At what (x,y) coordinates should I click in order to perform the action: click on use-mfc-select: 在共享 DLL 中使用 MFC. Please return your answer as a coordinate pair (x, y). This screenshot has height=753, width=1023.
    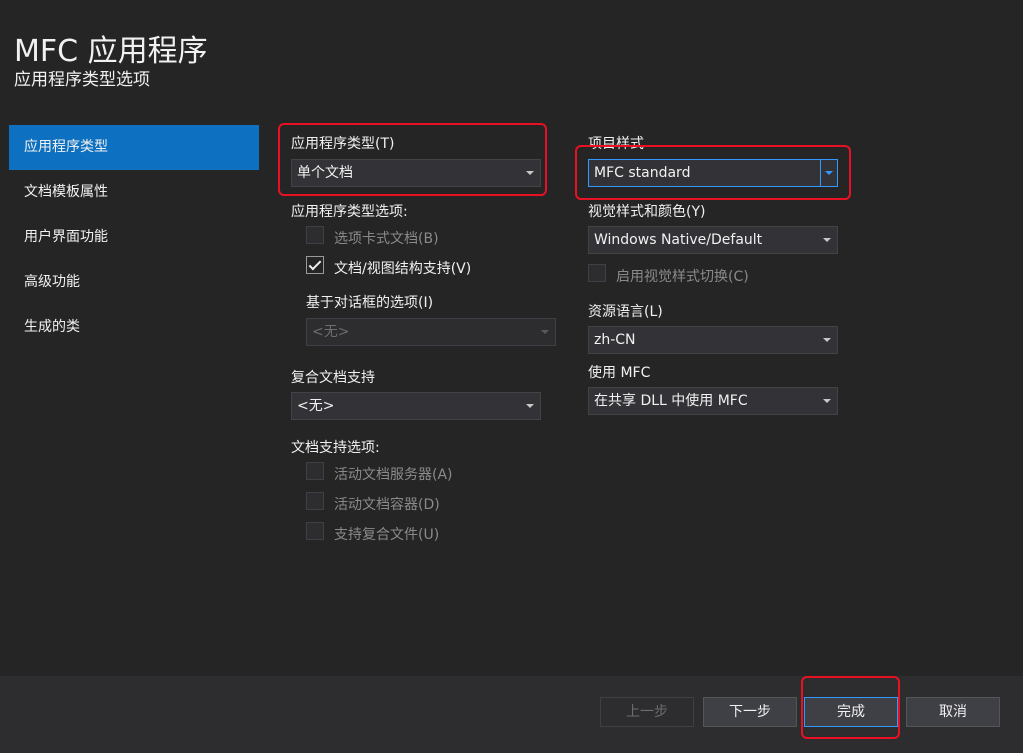
    Looking at the image, I should click on (713, 401).